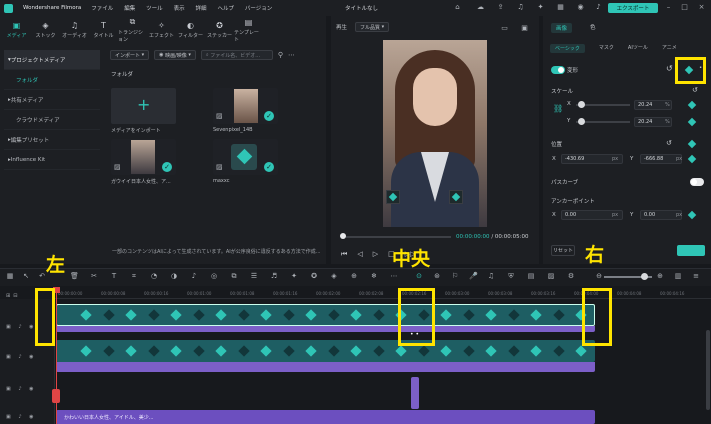 The width and height of the screenshot is (711, 424). Describe the element at coordinates (274, 276) in the screenshot. I see `voice-icon: ♬` at that location.